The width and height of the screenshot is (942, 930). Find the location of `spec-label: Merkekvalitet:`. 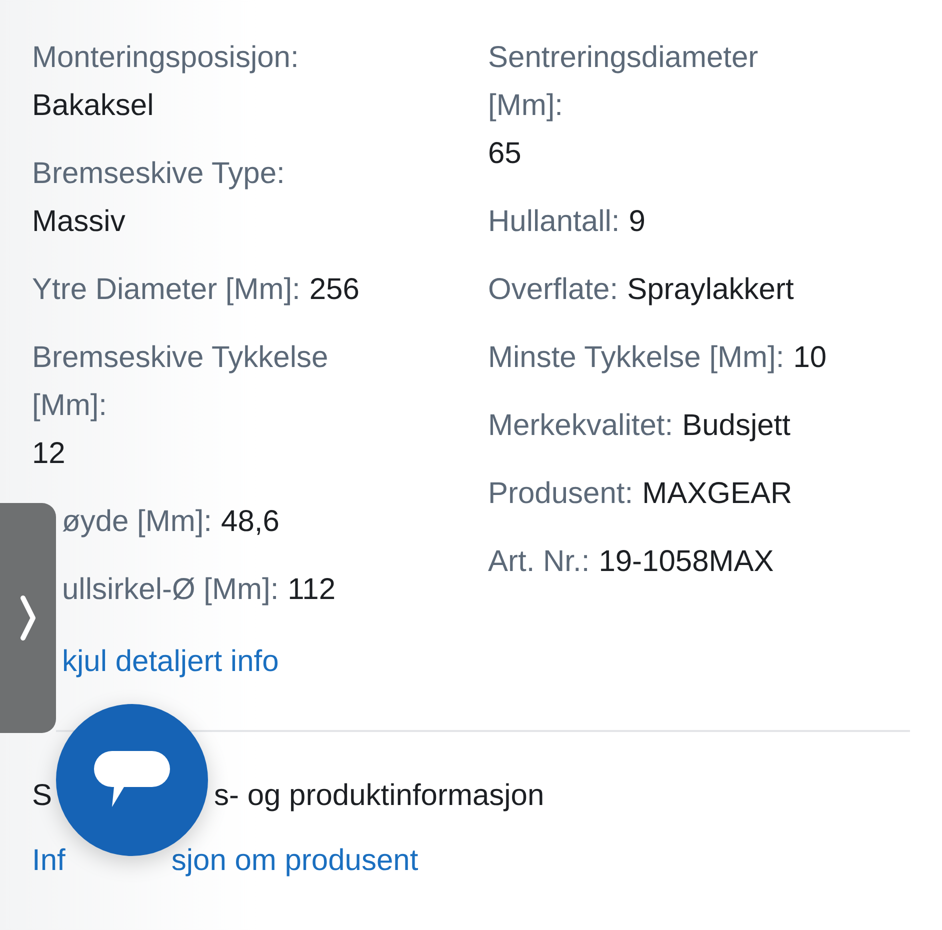

spec-label: Merkekvalitet: is located at coordinates (581, 425).